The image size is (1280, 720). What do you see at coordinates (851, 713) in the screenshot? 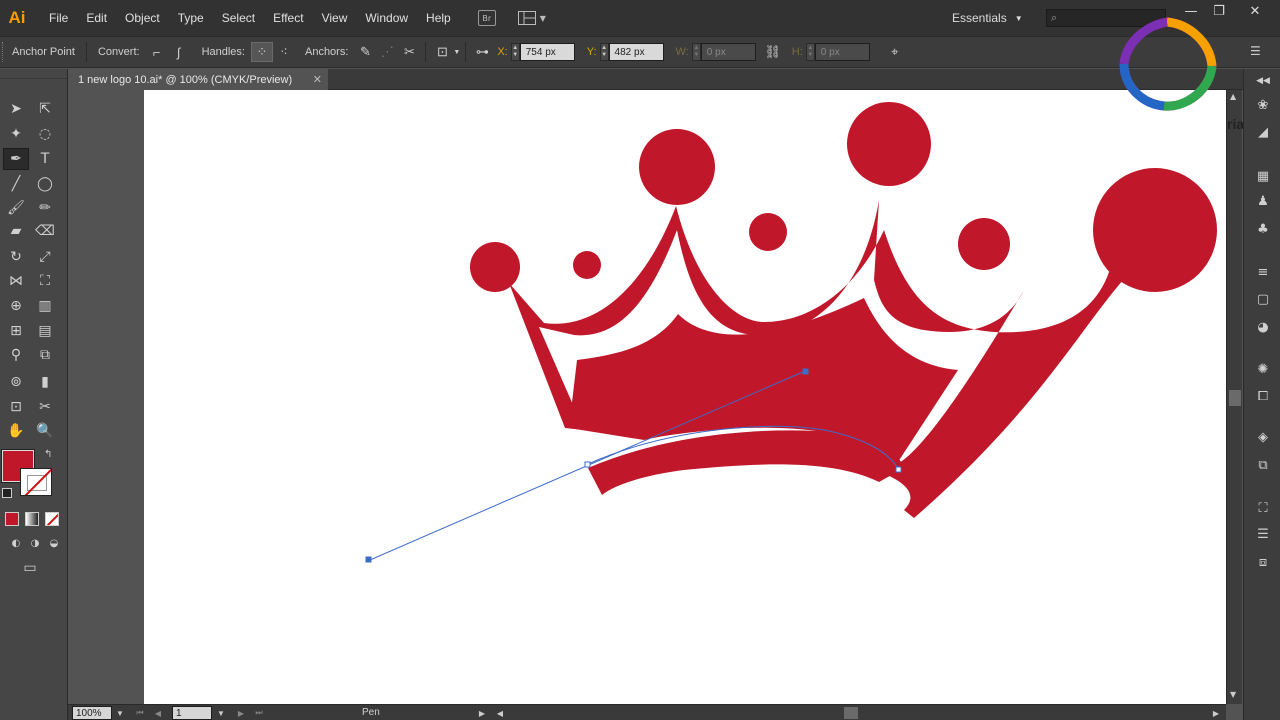
I see `horizontal-scroll-thumb` at bounding box center [851, 713].